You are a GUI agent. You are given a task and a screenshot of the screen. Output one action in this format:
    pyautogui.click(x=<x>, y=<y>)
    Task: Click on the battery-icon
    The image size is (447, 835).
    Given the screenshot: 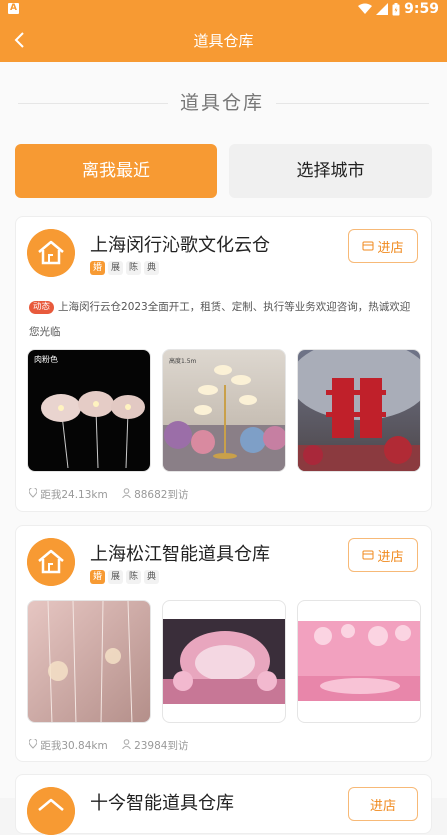 What is the action you would take?
    pyautogui.click(x=396, y=8)
    